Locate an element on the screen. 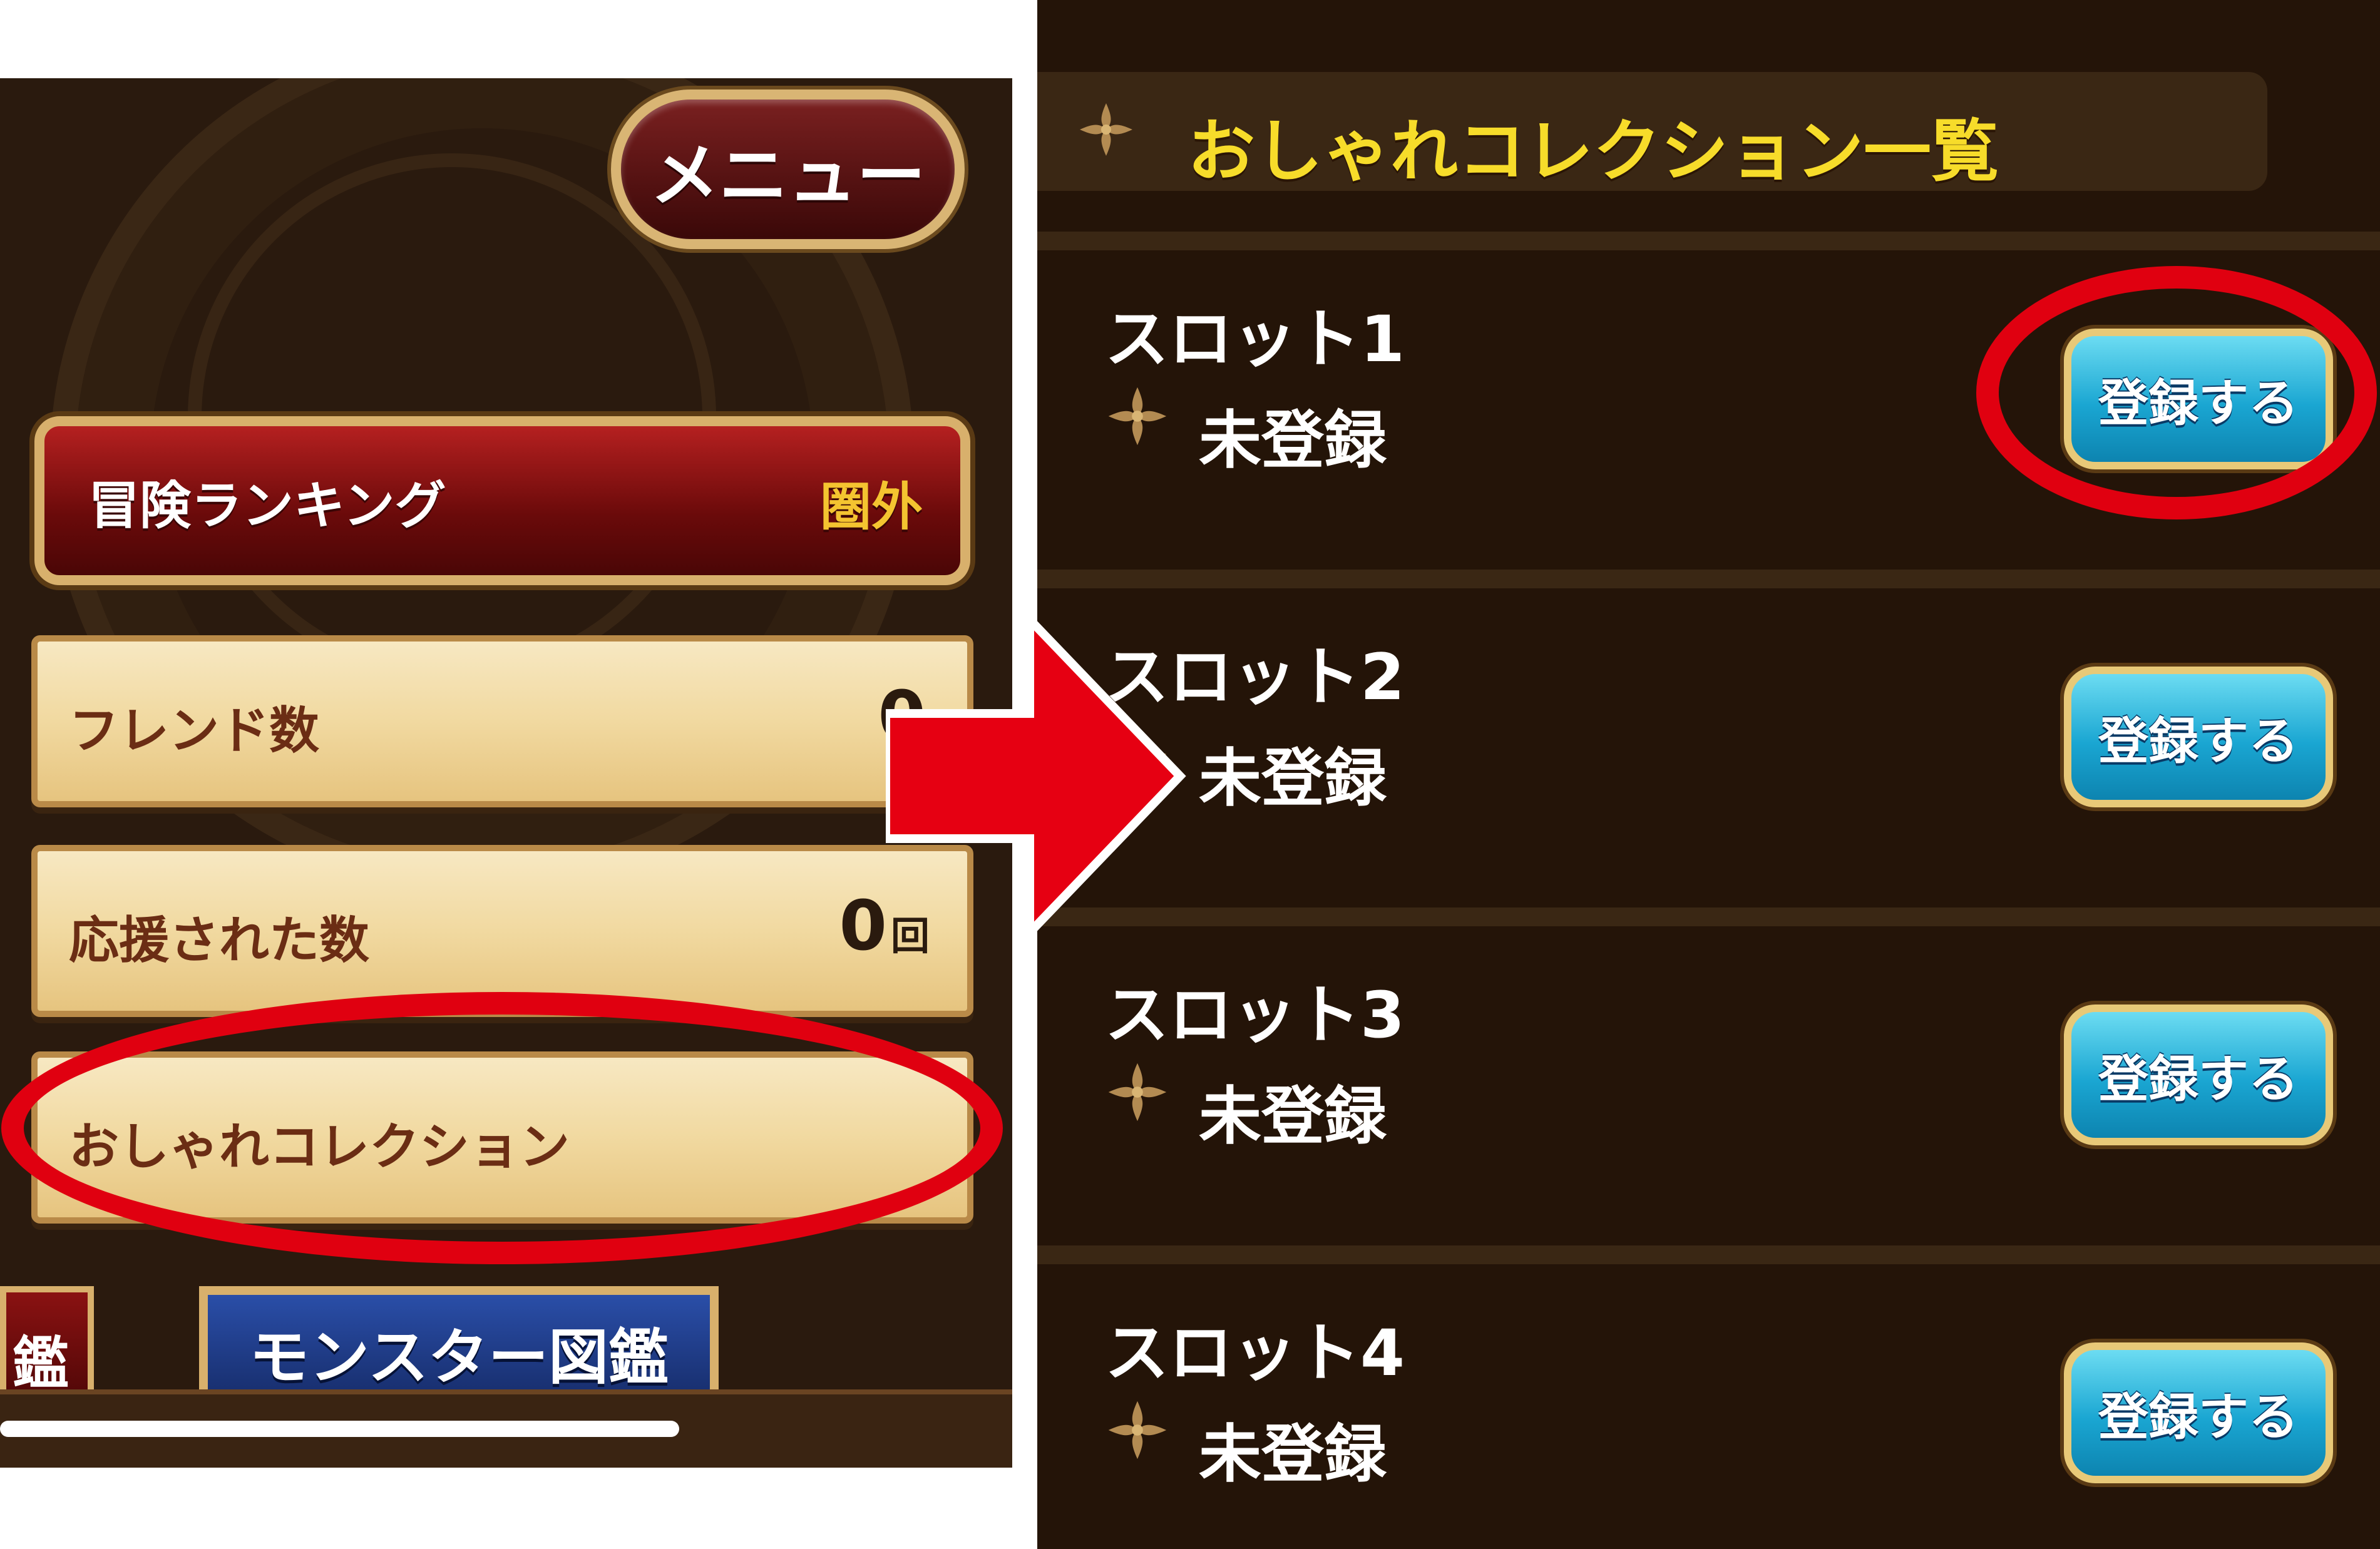 This screenshot has height=1549, width=2380. ranking-value: 圏外 is located at coordinates (871, 507).